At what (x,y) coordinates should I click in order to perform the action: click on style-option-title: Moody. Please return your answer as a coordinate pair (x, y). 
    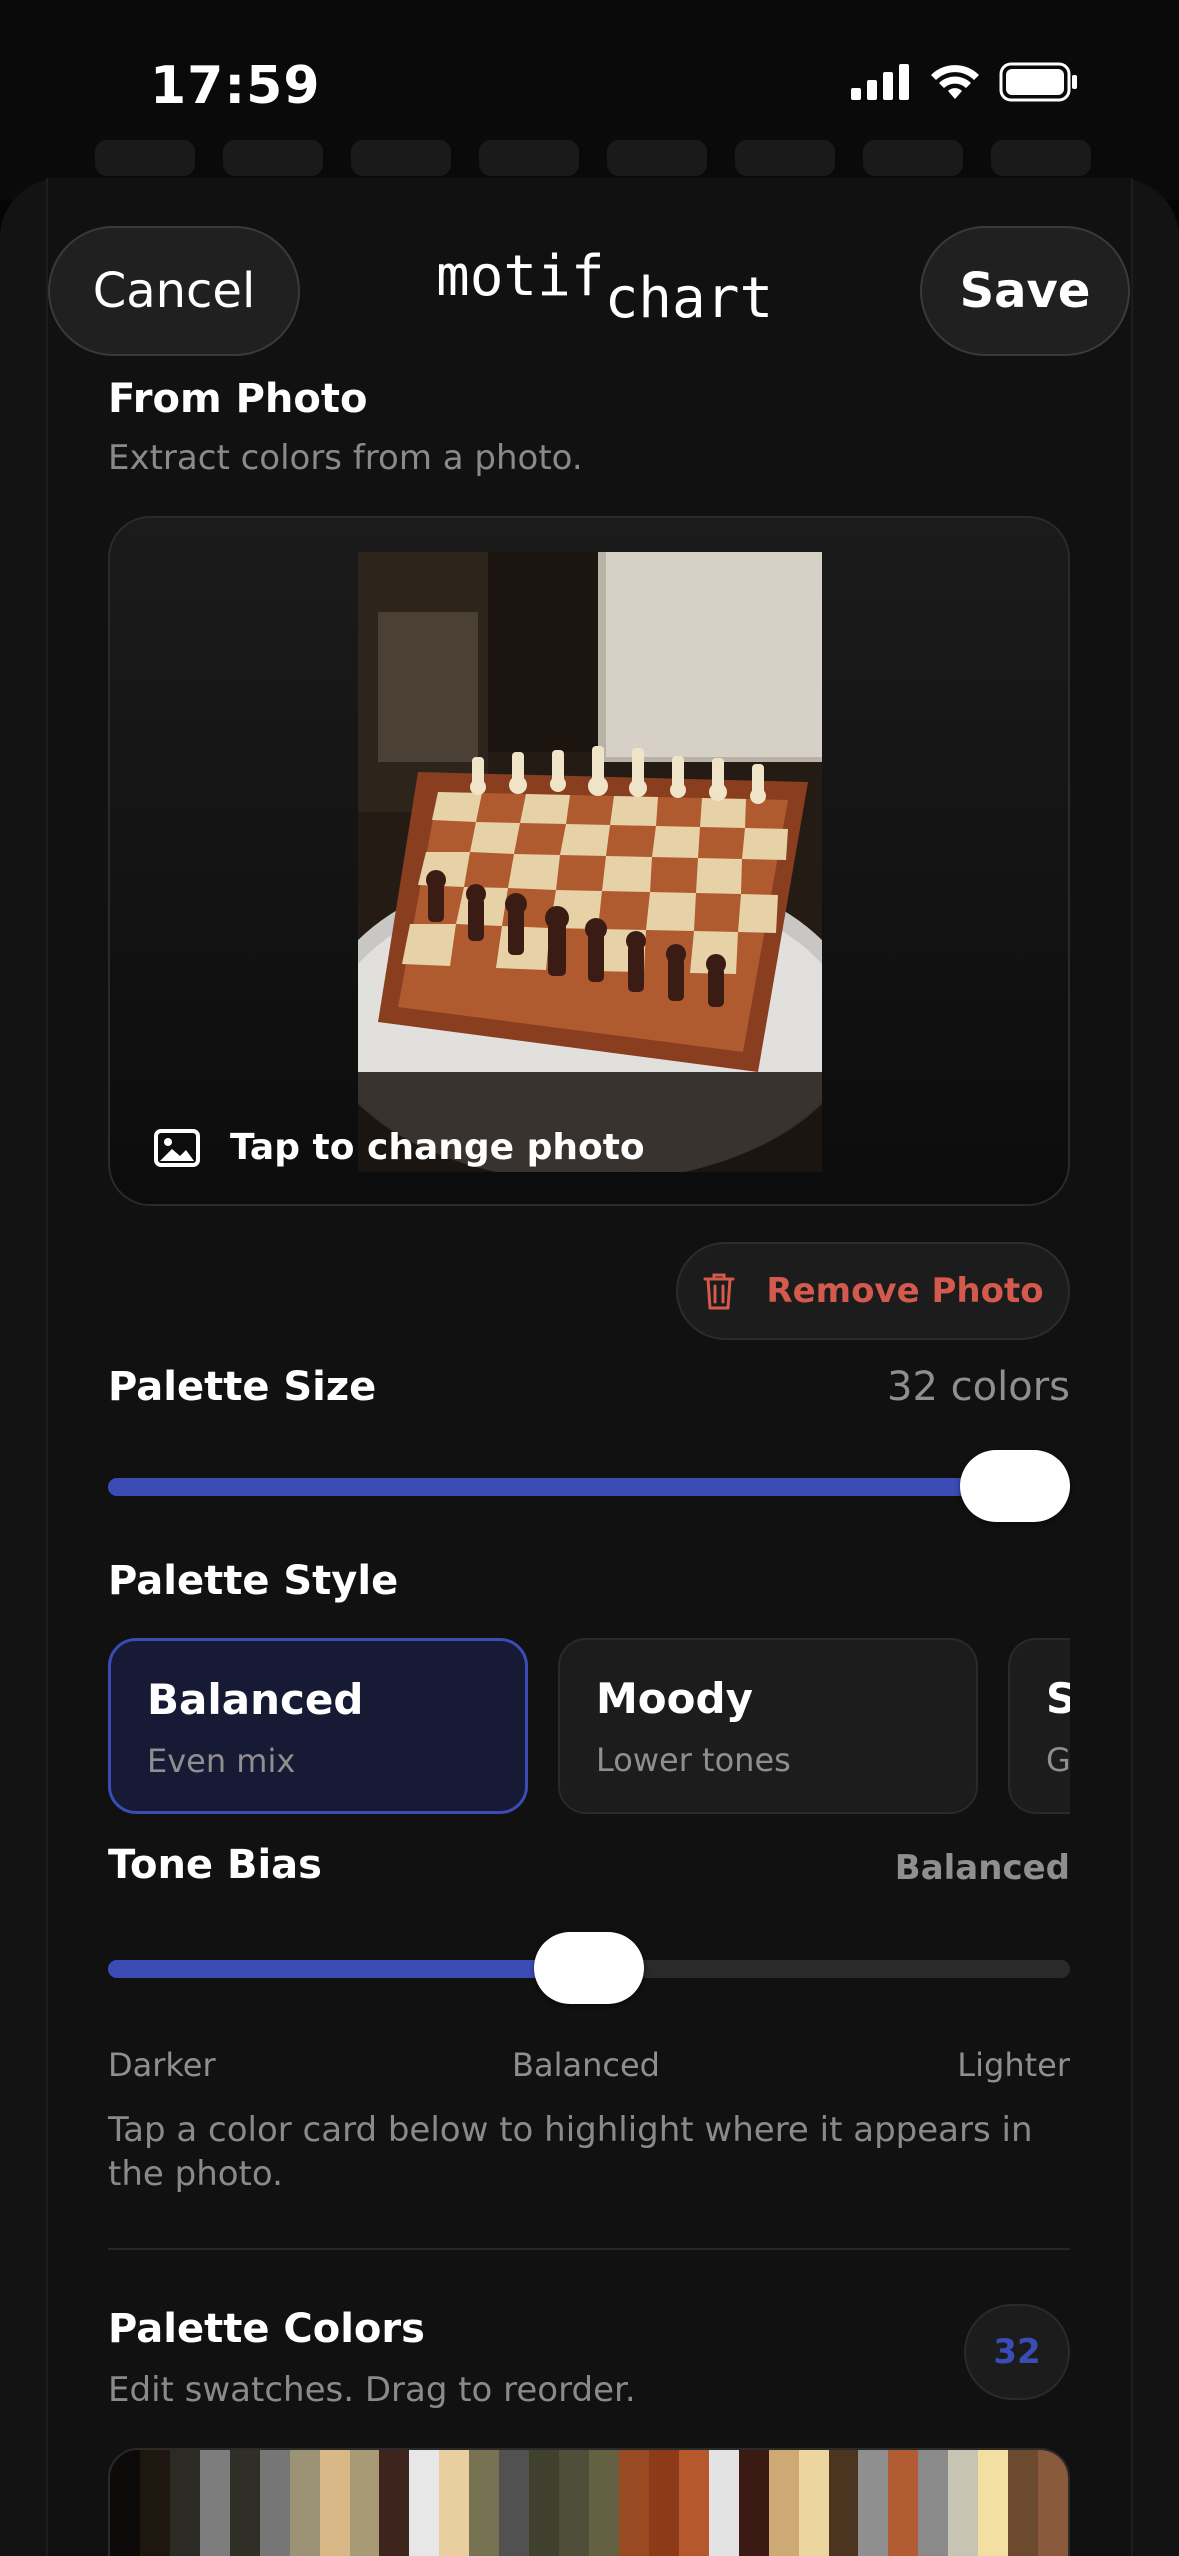
    Looking at the image, I should click on (674, 1698).